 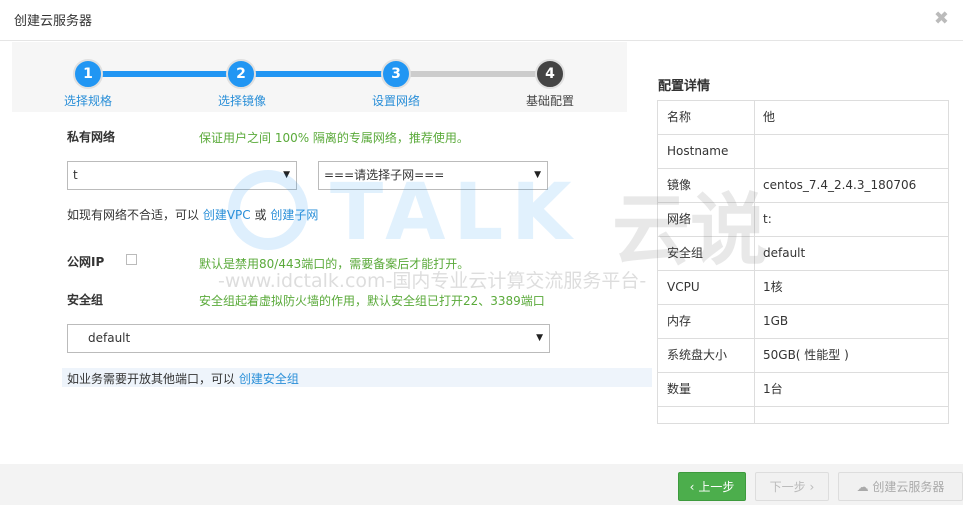 I want to click on security-group-select: default ▼, so click(x=308, y=338).